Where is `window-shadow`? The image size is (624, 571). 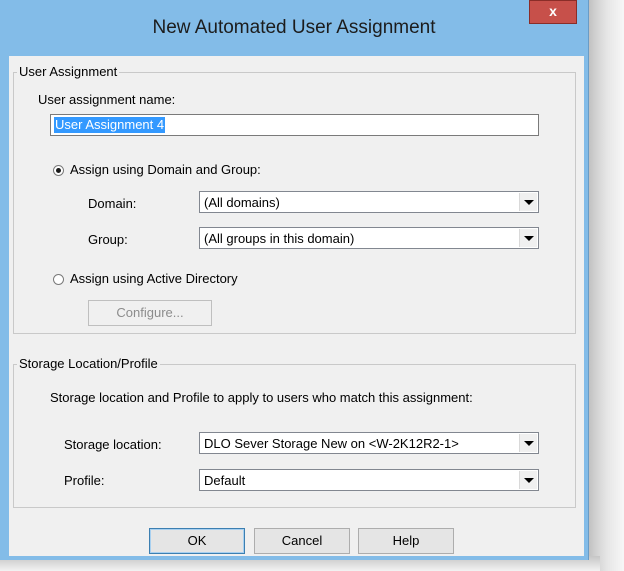 window-shadow is located at coordinates (604, 285).